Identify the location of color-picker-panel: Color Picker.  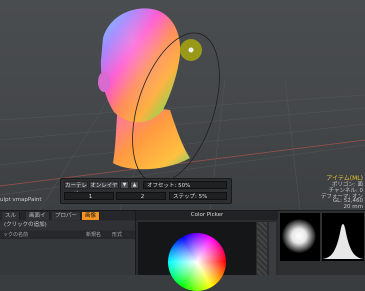
(206, 251).